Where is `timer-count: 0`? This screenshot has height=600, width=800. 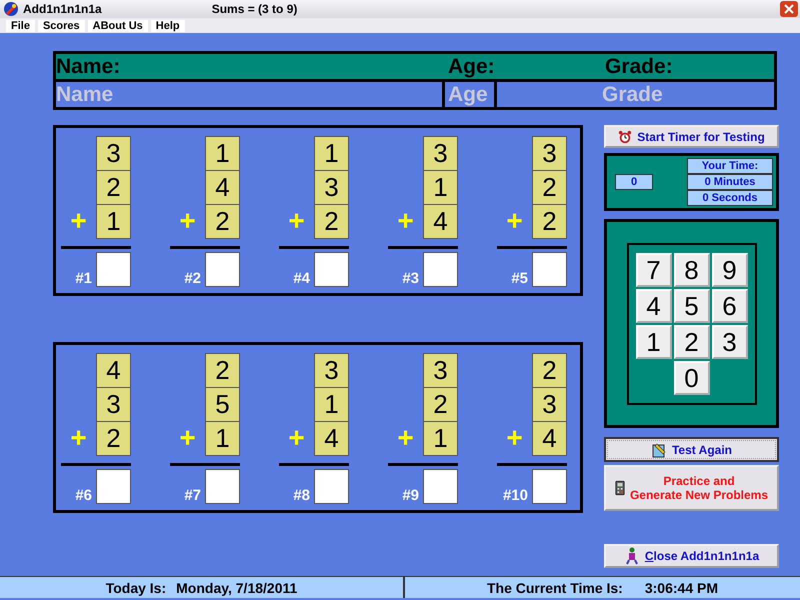
timer-count: 0 is located at coordinates (634, 182).